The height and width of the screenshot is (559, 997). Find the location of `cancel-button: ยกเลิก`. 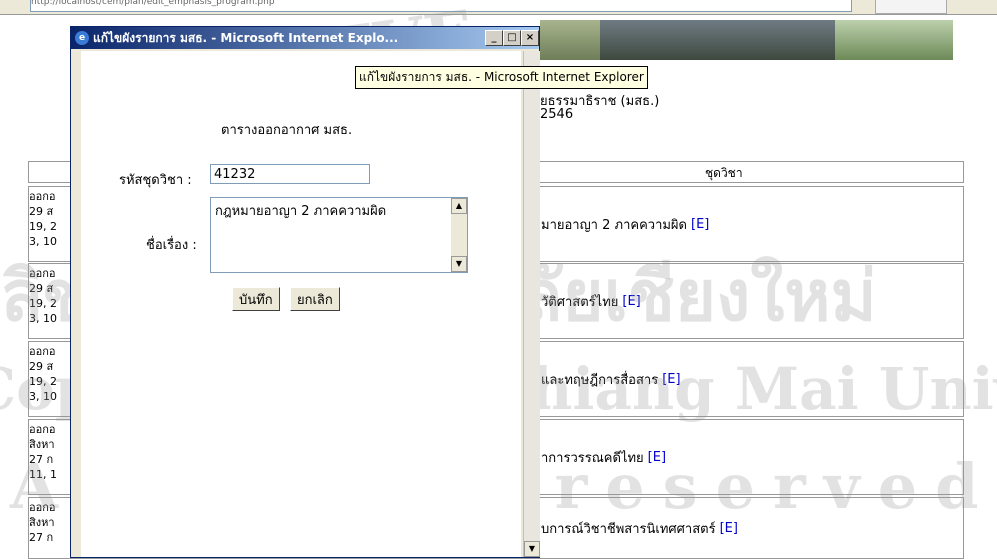

cancel-button: ยกเลิก is located at coordinates (315, 299).